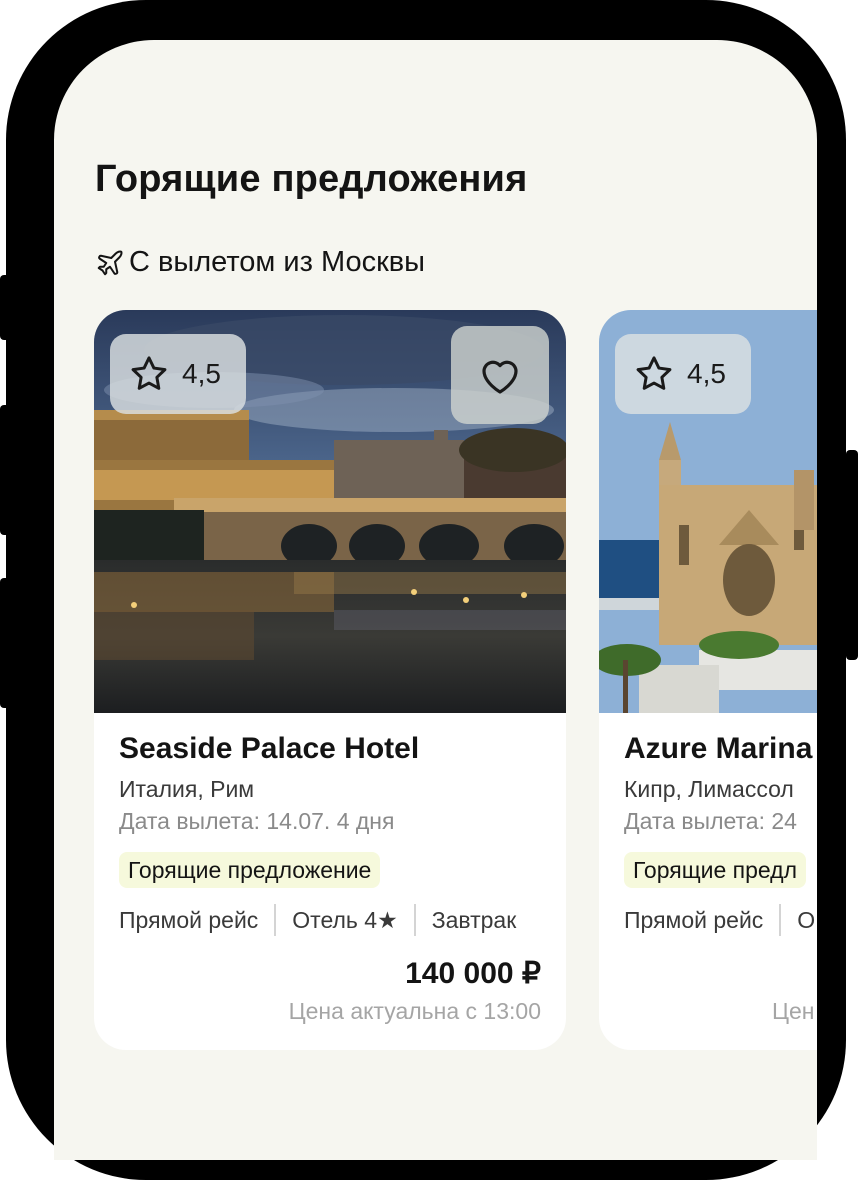  Describe the element at coordinates (250, 870) in the screenshot. I see `hot-offer-badge: Горящие предложение` at that location.